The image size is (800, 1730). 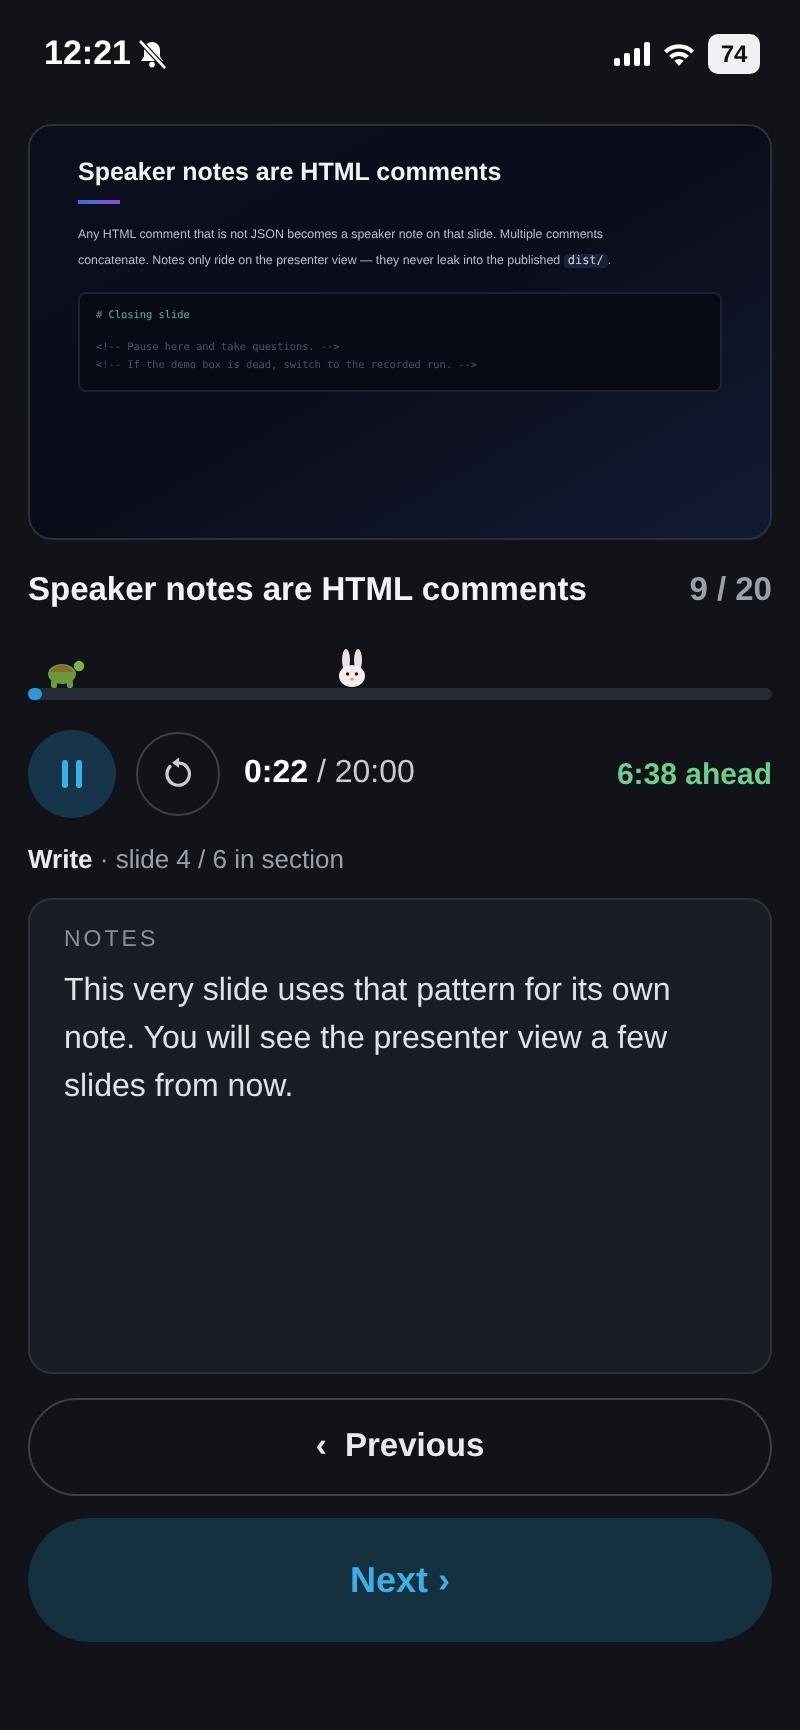 I want to click on timer-readout: 0:22 / 20:00, so click(x=330, y=774).